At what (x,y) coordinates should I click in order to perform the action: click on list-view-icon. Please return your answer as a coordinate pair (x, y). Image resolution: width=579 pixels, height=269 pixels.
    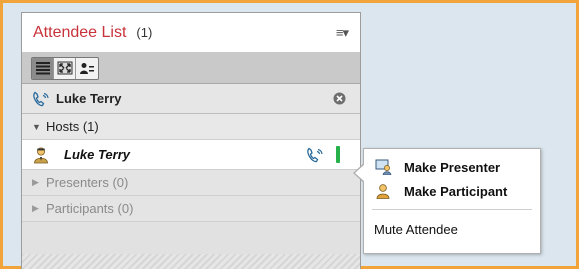
    Looking at the image, I should click on (42, 68).